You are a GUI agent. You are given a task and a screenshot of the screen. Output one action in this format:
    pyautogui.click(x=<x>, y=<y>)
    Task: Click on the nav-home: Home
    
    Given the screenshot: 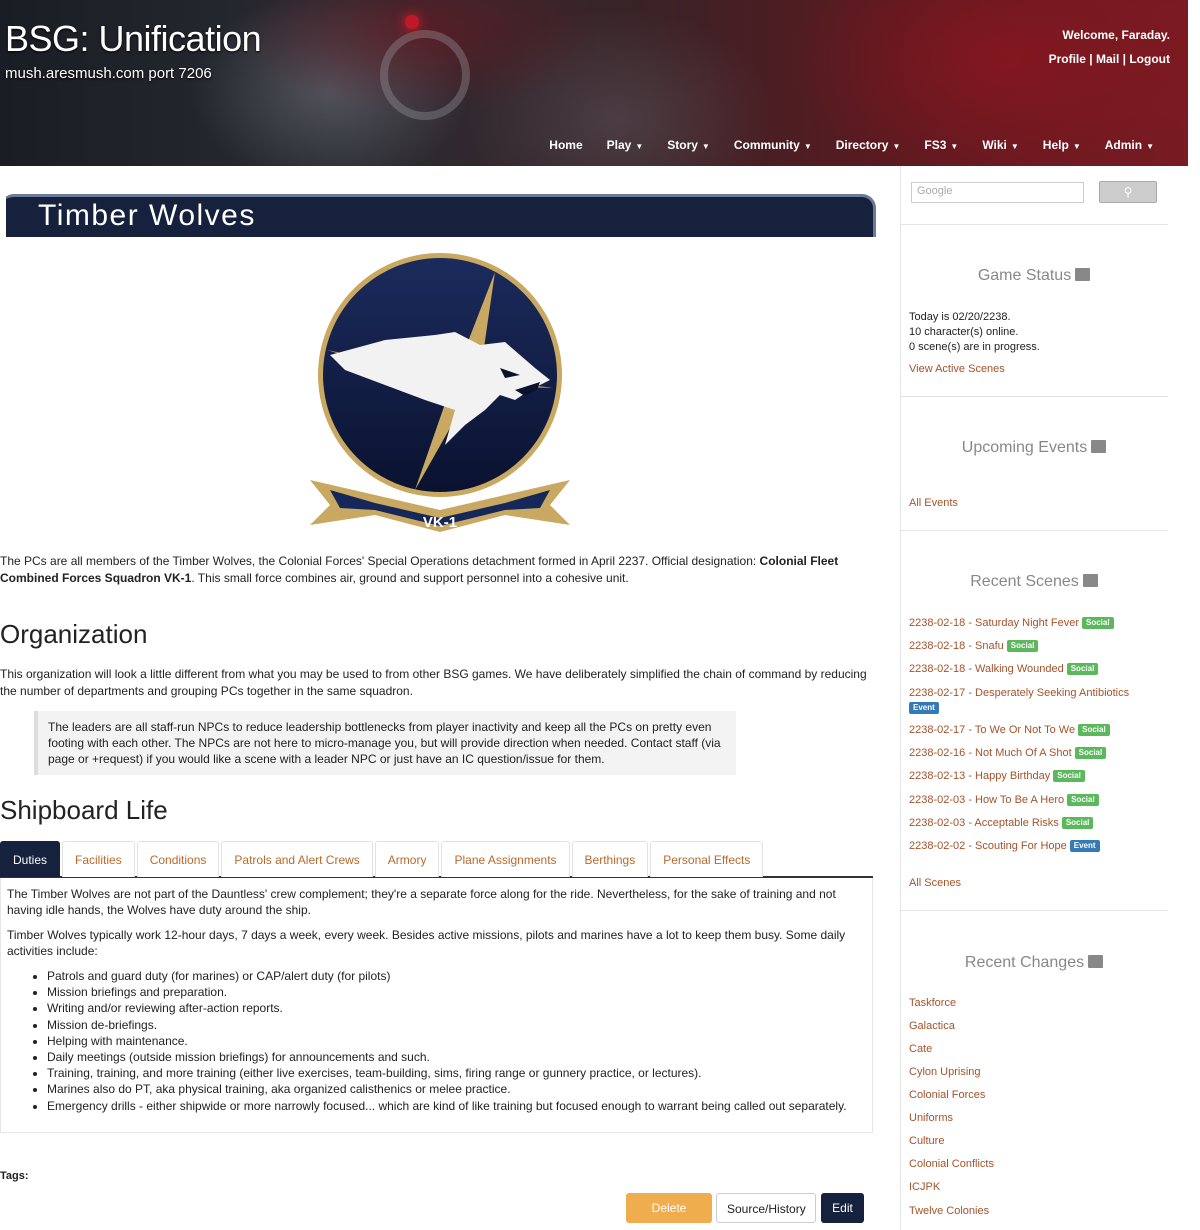 What is the action you would take?
    pyautogui.click(x=565, y=145)
    